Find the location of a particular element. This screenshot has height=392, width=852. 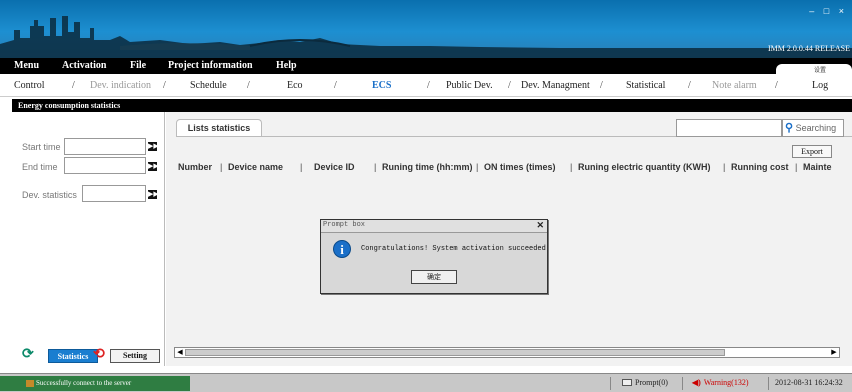

menu-item-project-information: Project information is located at coordinates (210, 65).